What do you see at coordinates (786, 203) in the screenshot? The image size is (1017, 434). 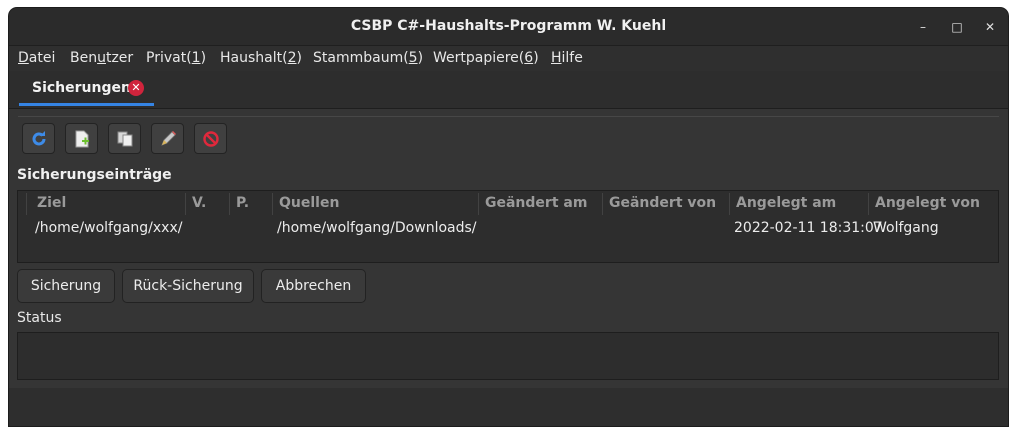 I see `column-header-angelegt-am: Angelegt am` at bounding box center [786, 203].